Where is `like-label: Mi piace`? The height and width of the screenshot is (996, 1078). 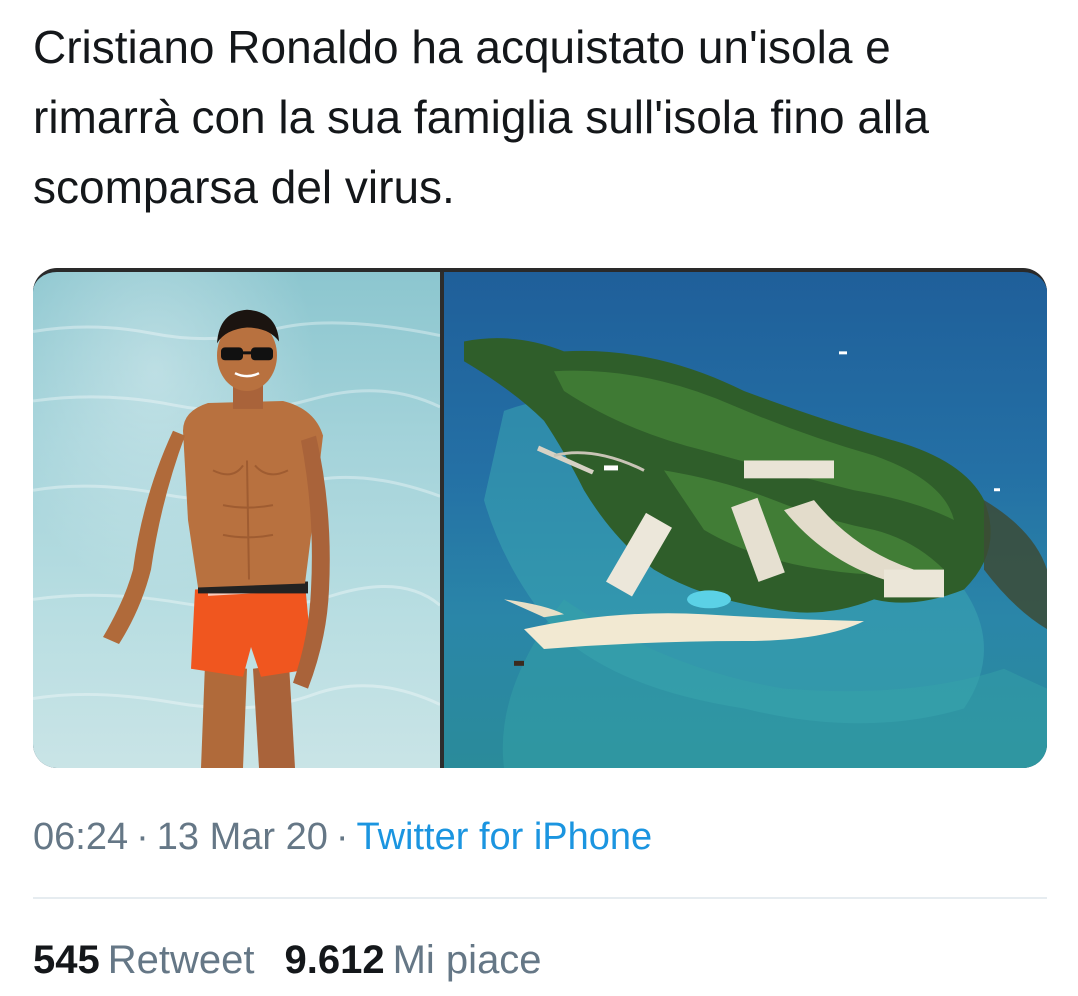
like-label: Mi piace is located at coordinates (467, 960).